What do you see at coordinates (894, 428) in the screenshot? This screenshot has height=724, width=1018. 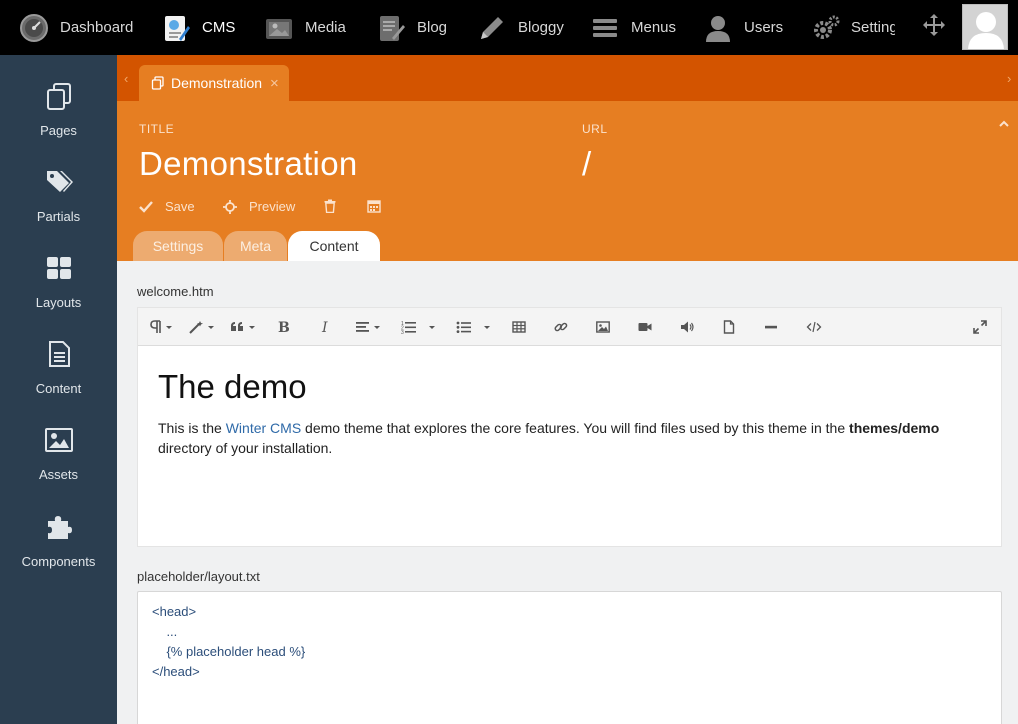 I see `theme-path-text: themes/demo` at bounding box center [894, 428].